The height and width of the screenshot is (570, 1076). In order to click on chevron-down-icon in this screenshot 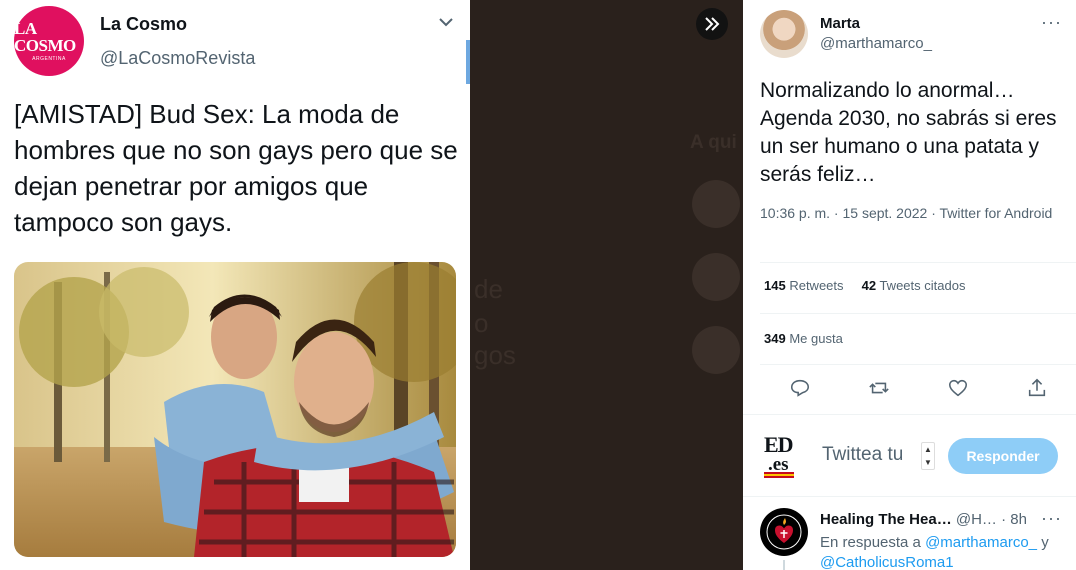, I will do `click(446, 22)`.